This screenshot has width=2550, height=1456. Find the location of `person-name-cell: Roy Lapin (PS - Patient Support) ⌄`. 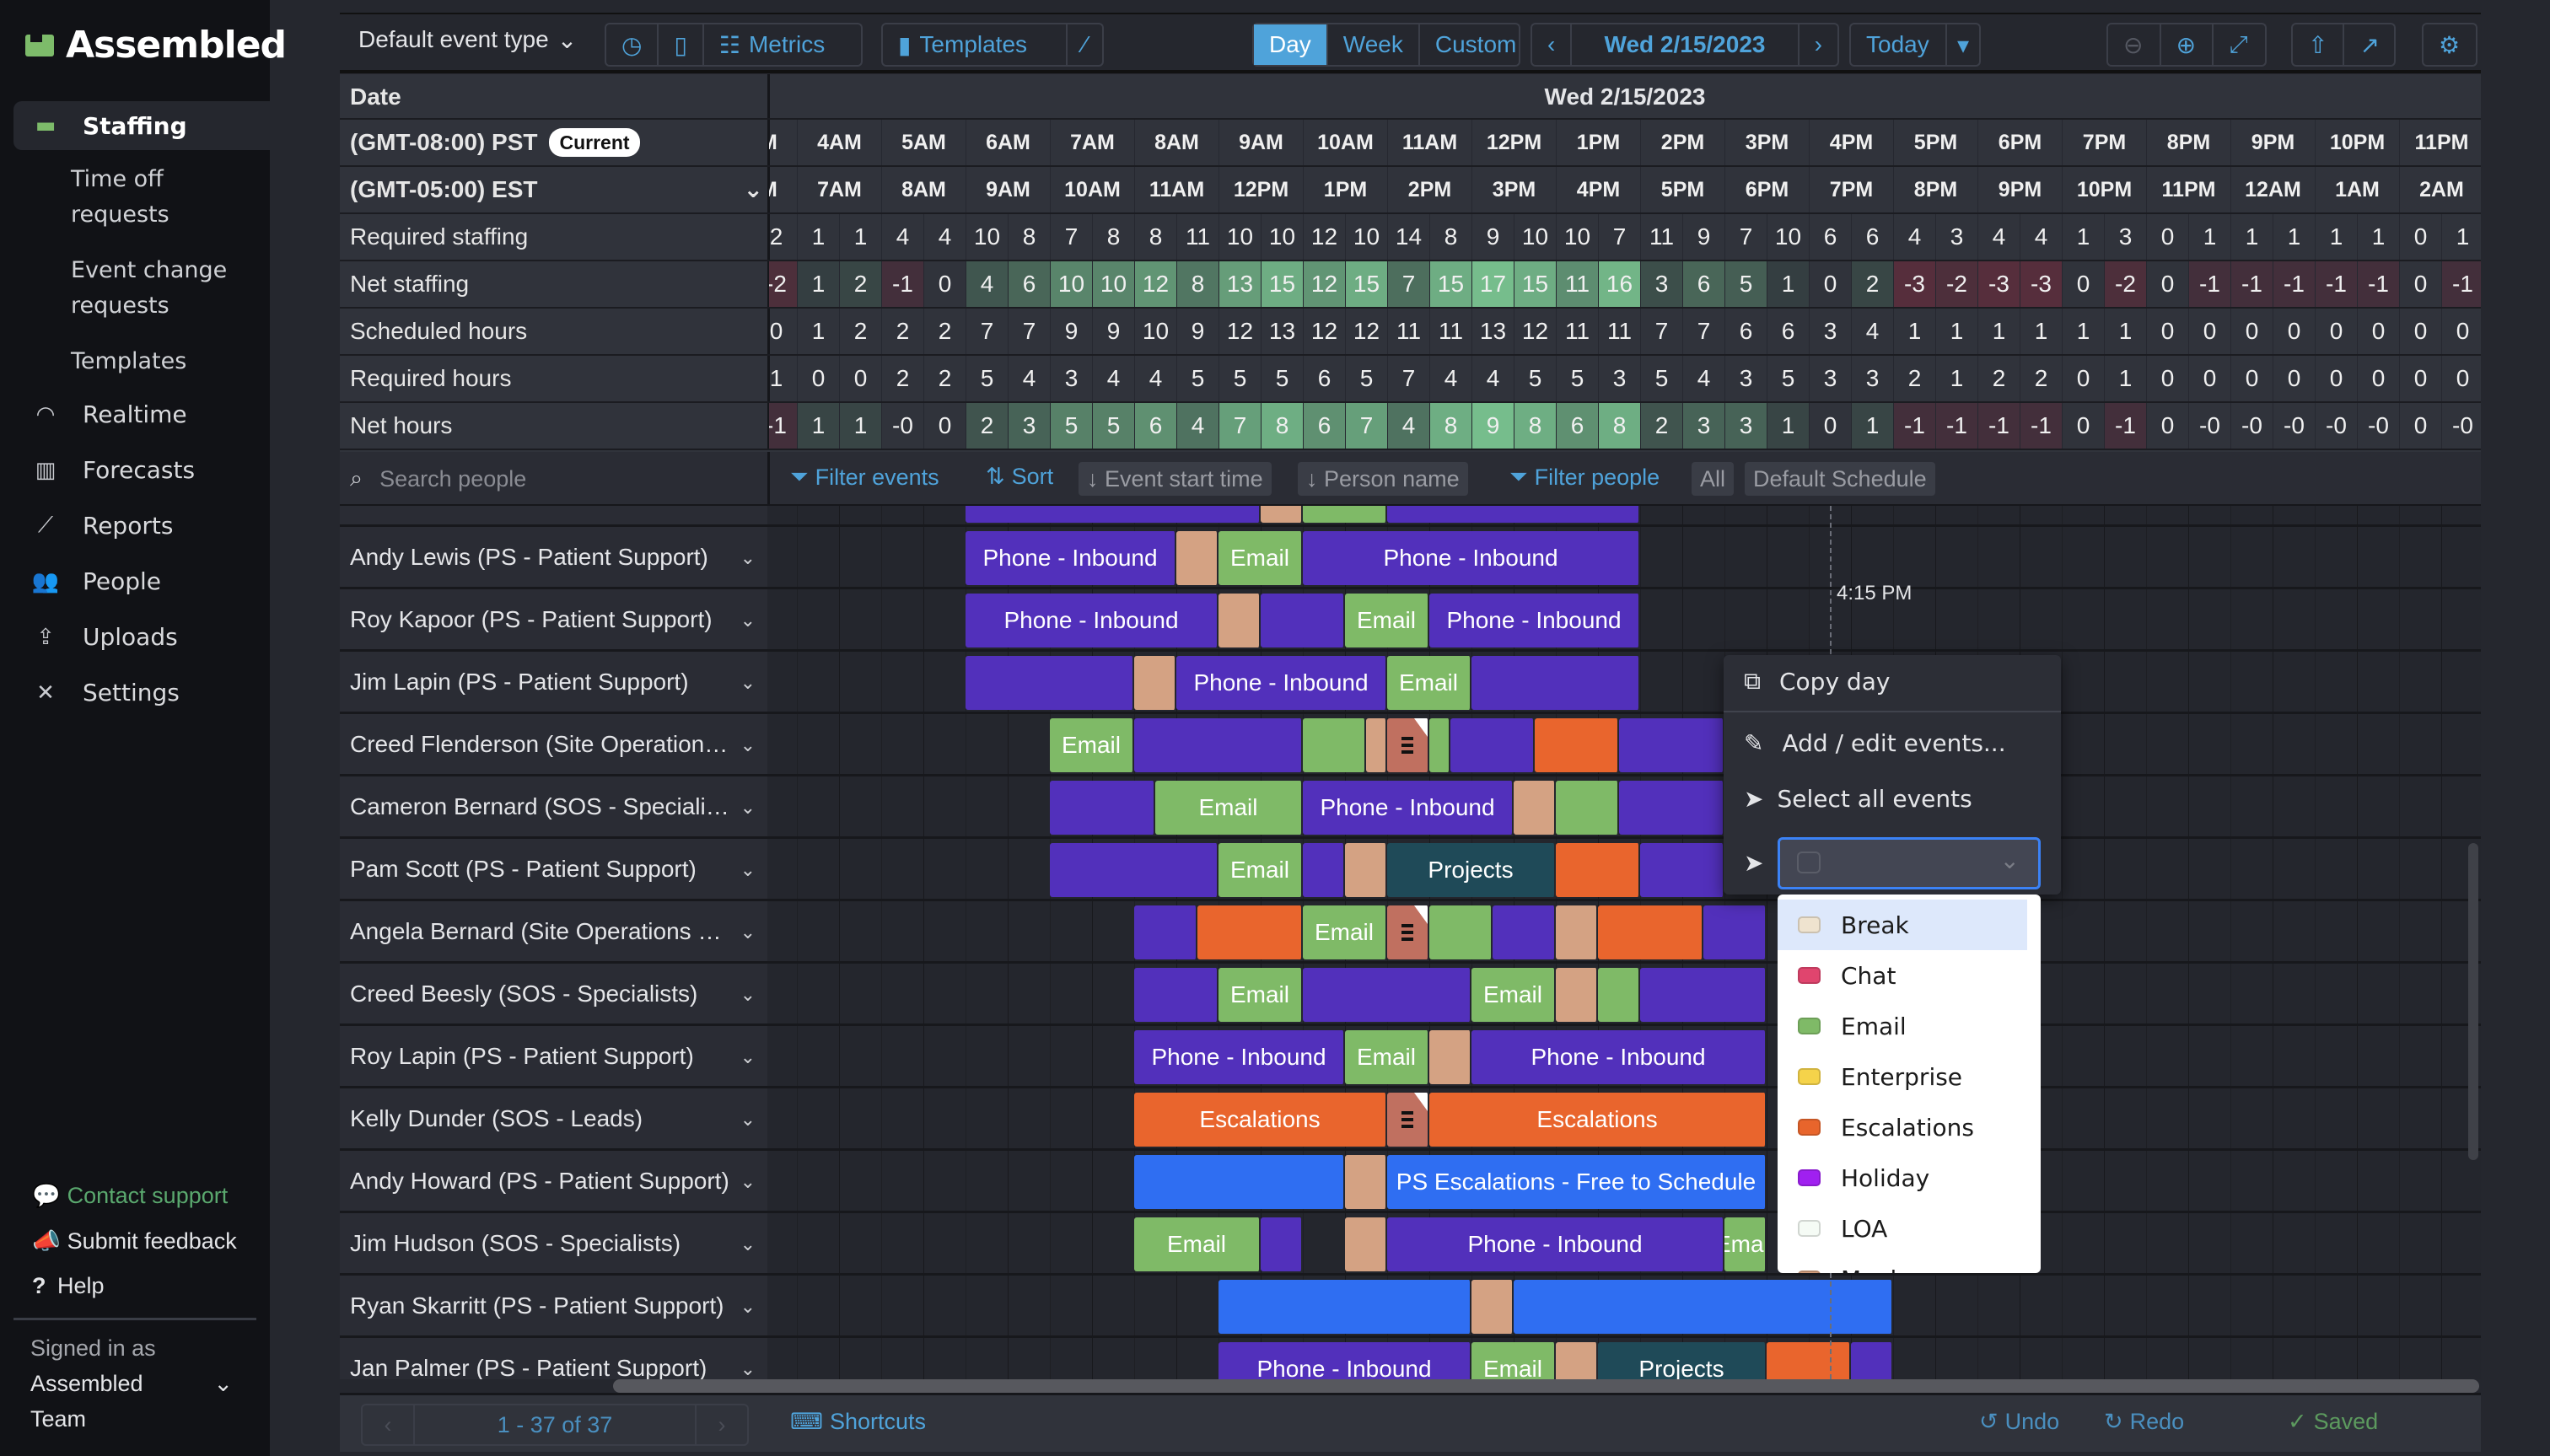

person-name-cell: Roy Lapin (PS - Patient Support) ⌄ is located at coordinates (553, 1056).